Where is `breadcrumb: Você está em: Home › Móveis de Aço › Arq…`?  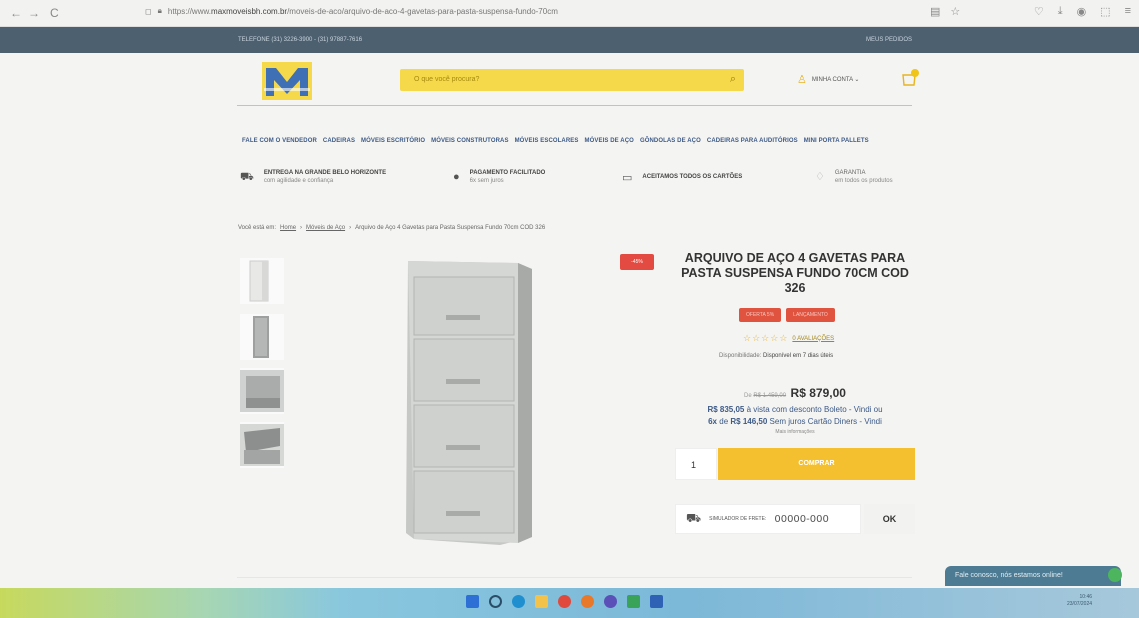 breadcrumb: Você está em: Home › Móveis de Aço › Arq… is located at coordinates (392, 228).